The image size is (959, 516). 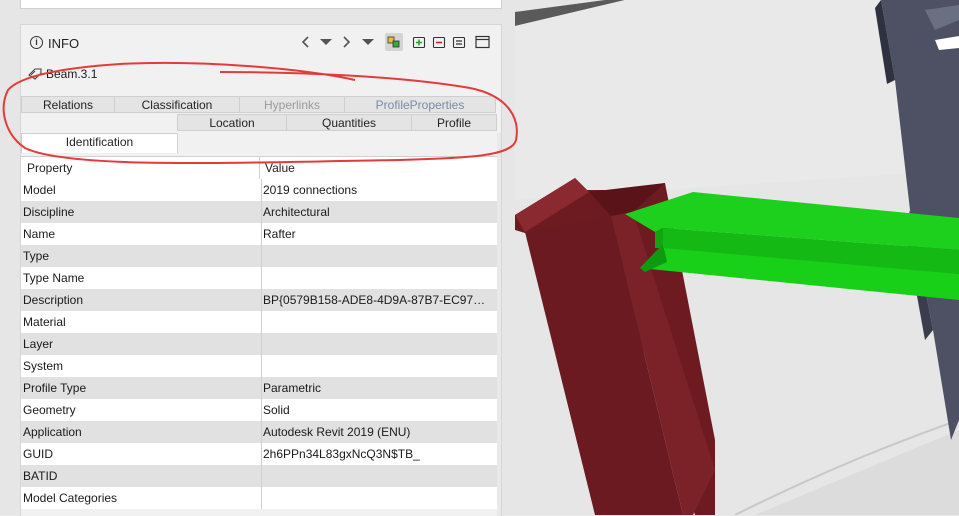 I want to click on property-value: Solid, so click(x=377, y=410).